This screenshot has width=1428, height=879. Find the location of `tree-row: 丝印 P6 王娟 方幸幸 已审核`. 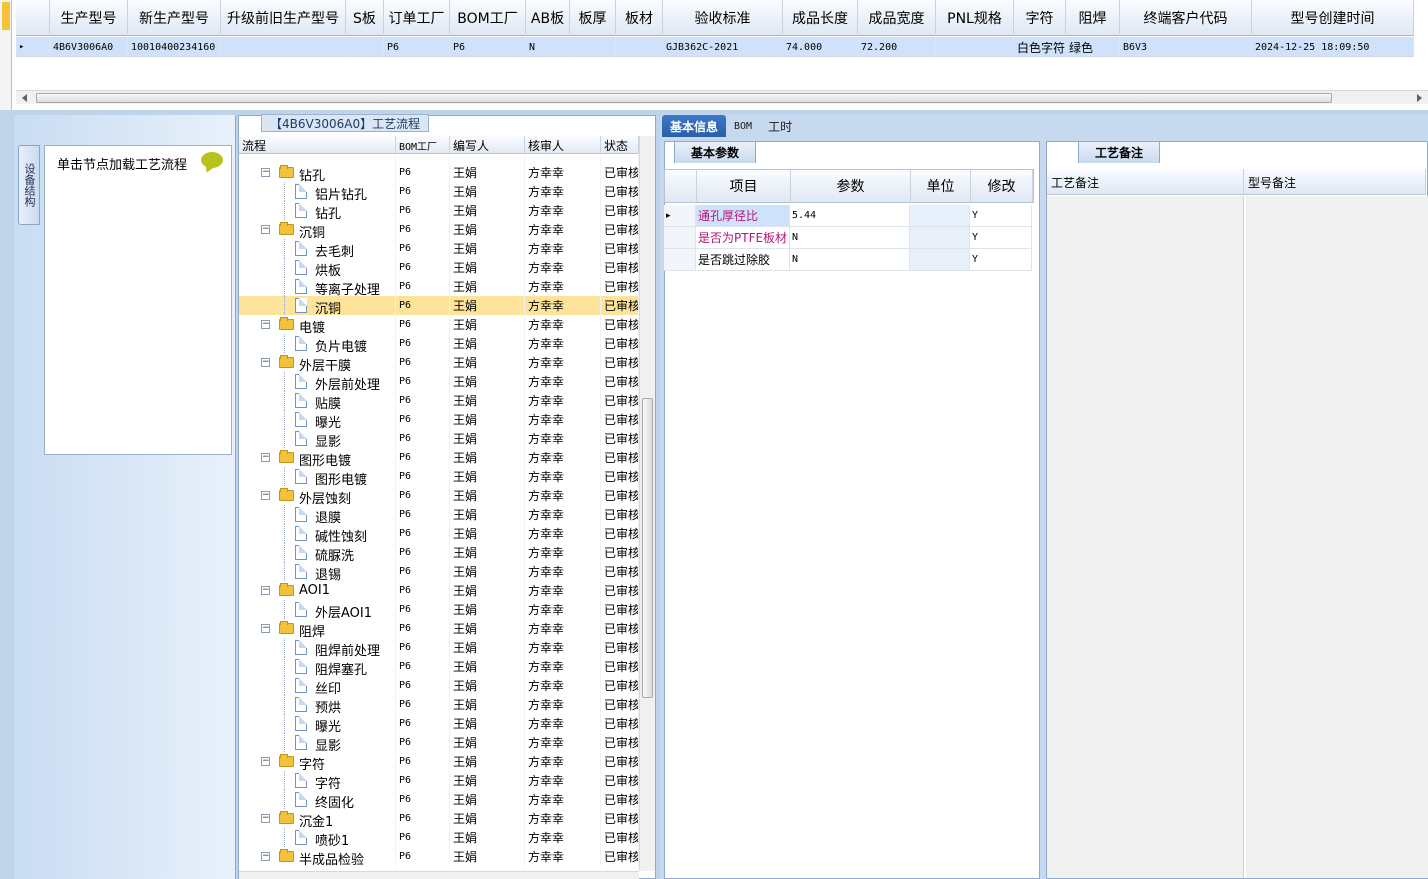

tree-row: 丝印 P6 王娟 方幸幸 已审核 is located at coordinates (439, 685).